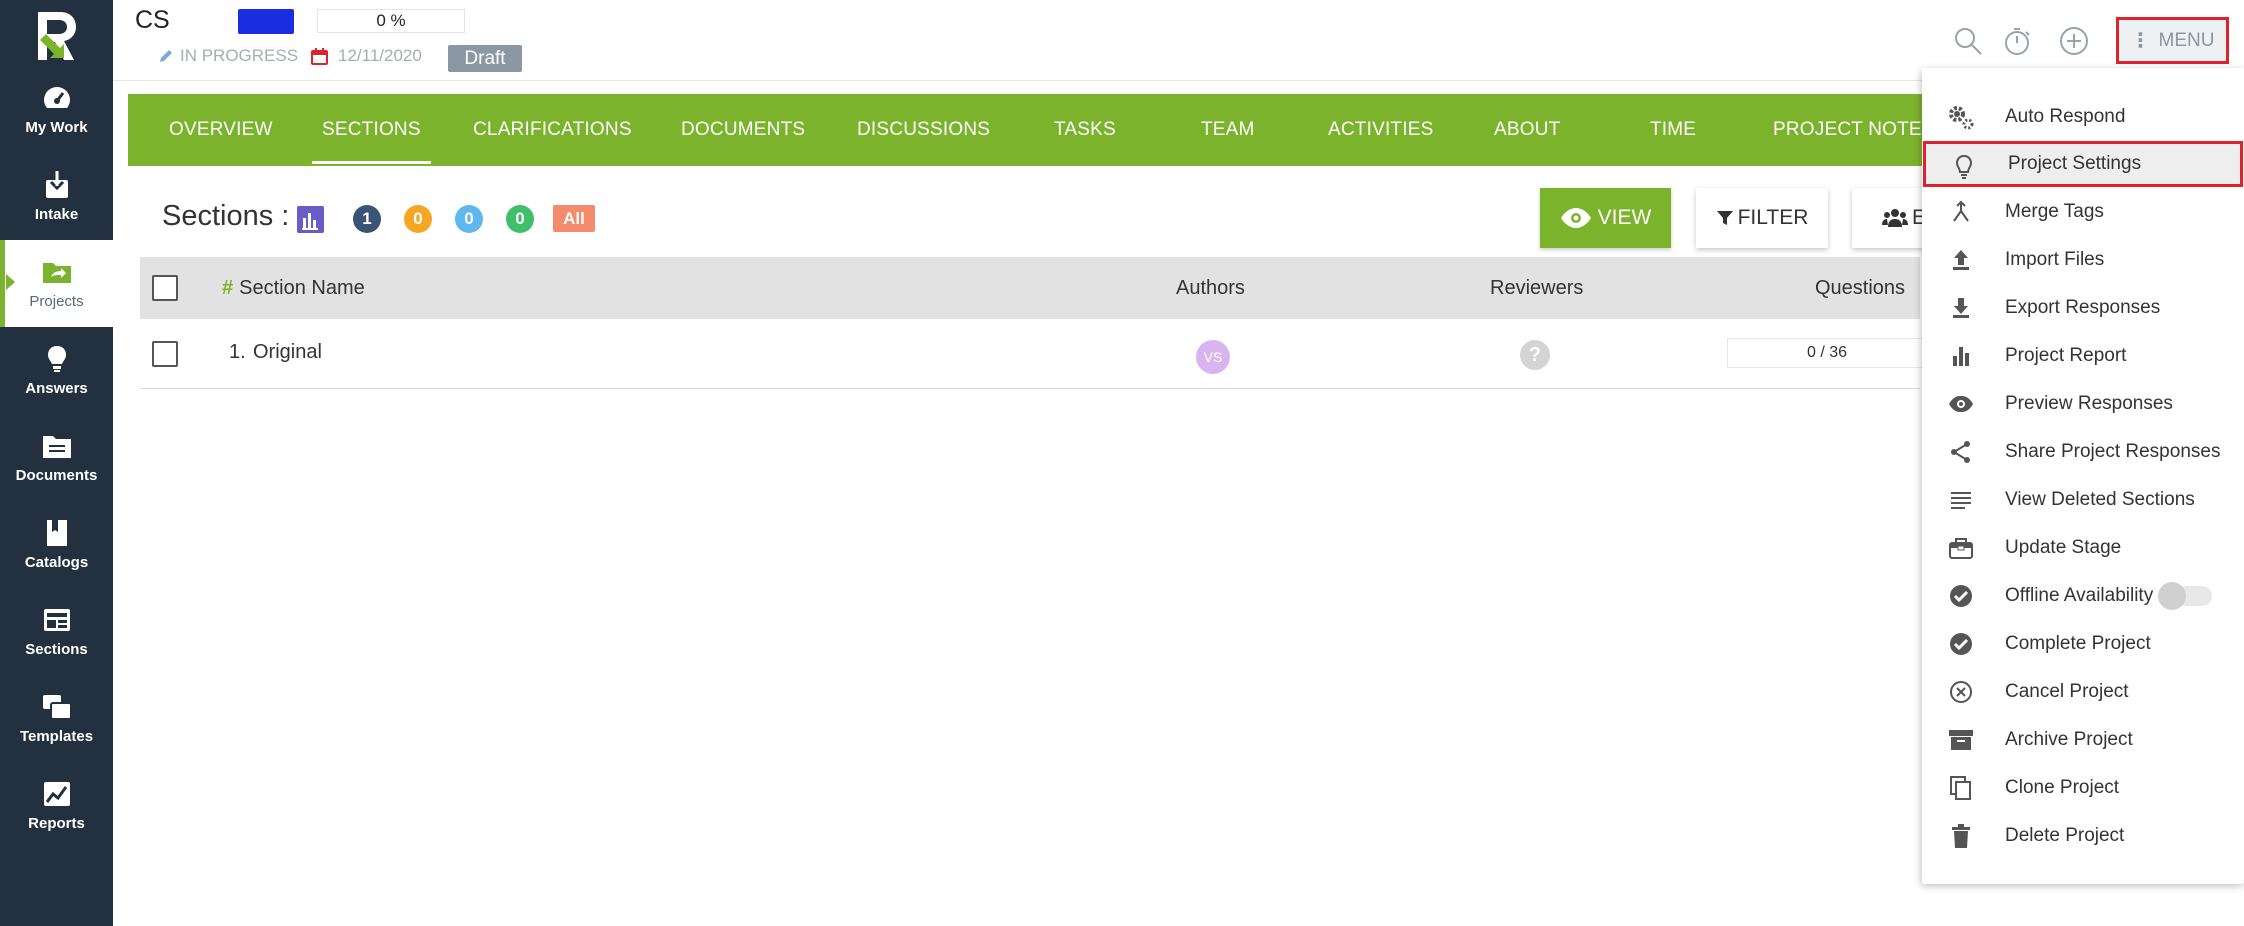 This screenshot has height=926, width=2244. What do you see at coordinates (239, 55) in the screenshot?
I see `status-text: IN PROGRESS` at bounding box center [239, 55].